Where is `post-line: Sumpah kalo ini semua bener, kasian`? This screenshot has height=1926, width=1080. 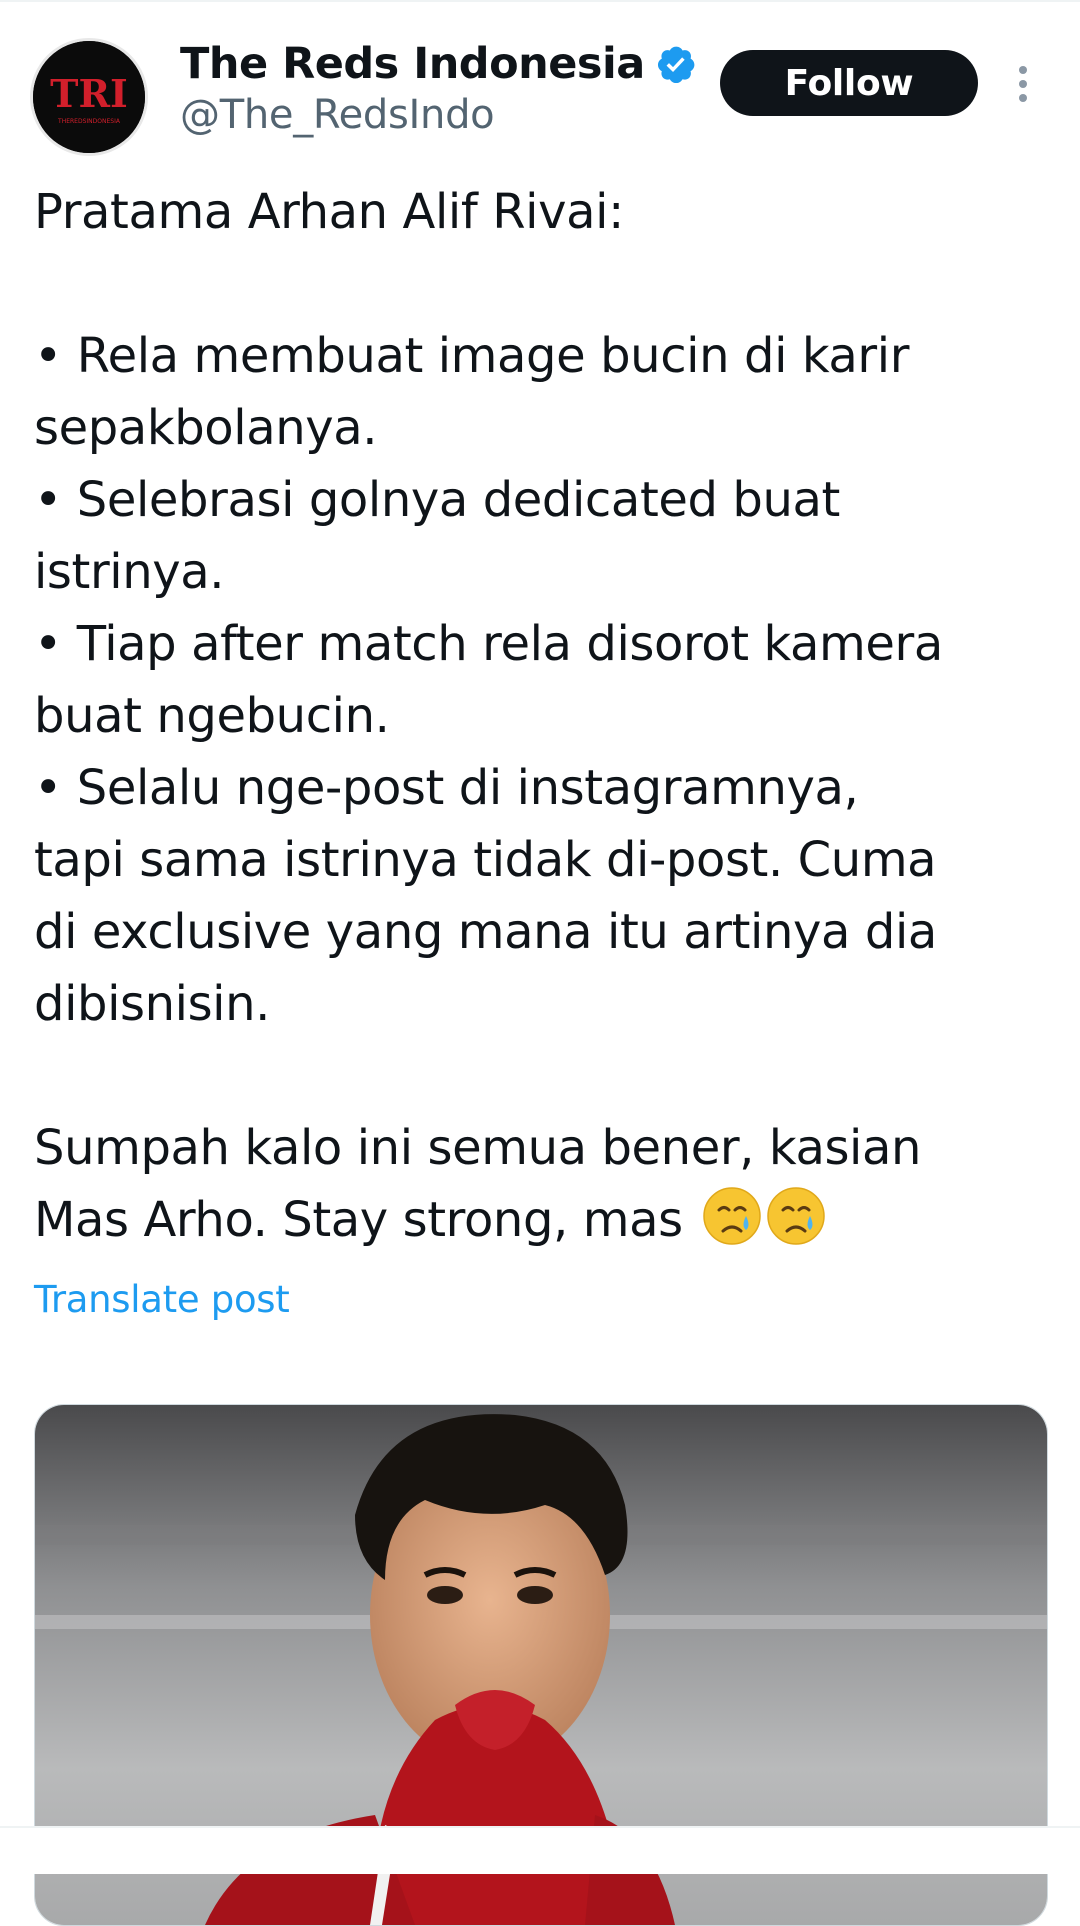
post-line: Sumpah kalo ini semua bener, kasian is located at coordinates (478, 1148).